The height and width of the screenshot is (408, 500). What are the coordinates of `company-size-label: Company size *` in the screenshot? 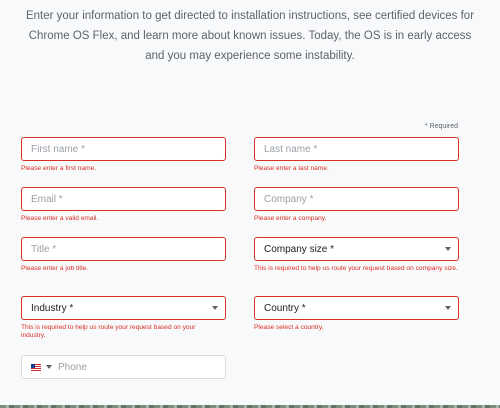 It's located at (299, 249).